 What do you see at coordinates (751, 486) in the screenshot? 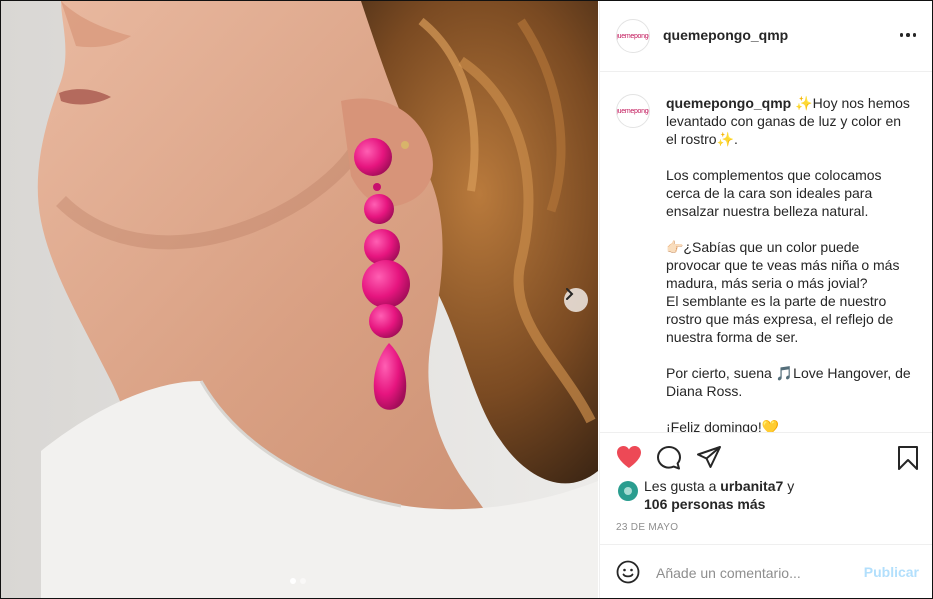
I see `liker-username: urbanita7` at bounding box center [751, 486].